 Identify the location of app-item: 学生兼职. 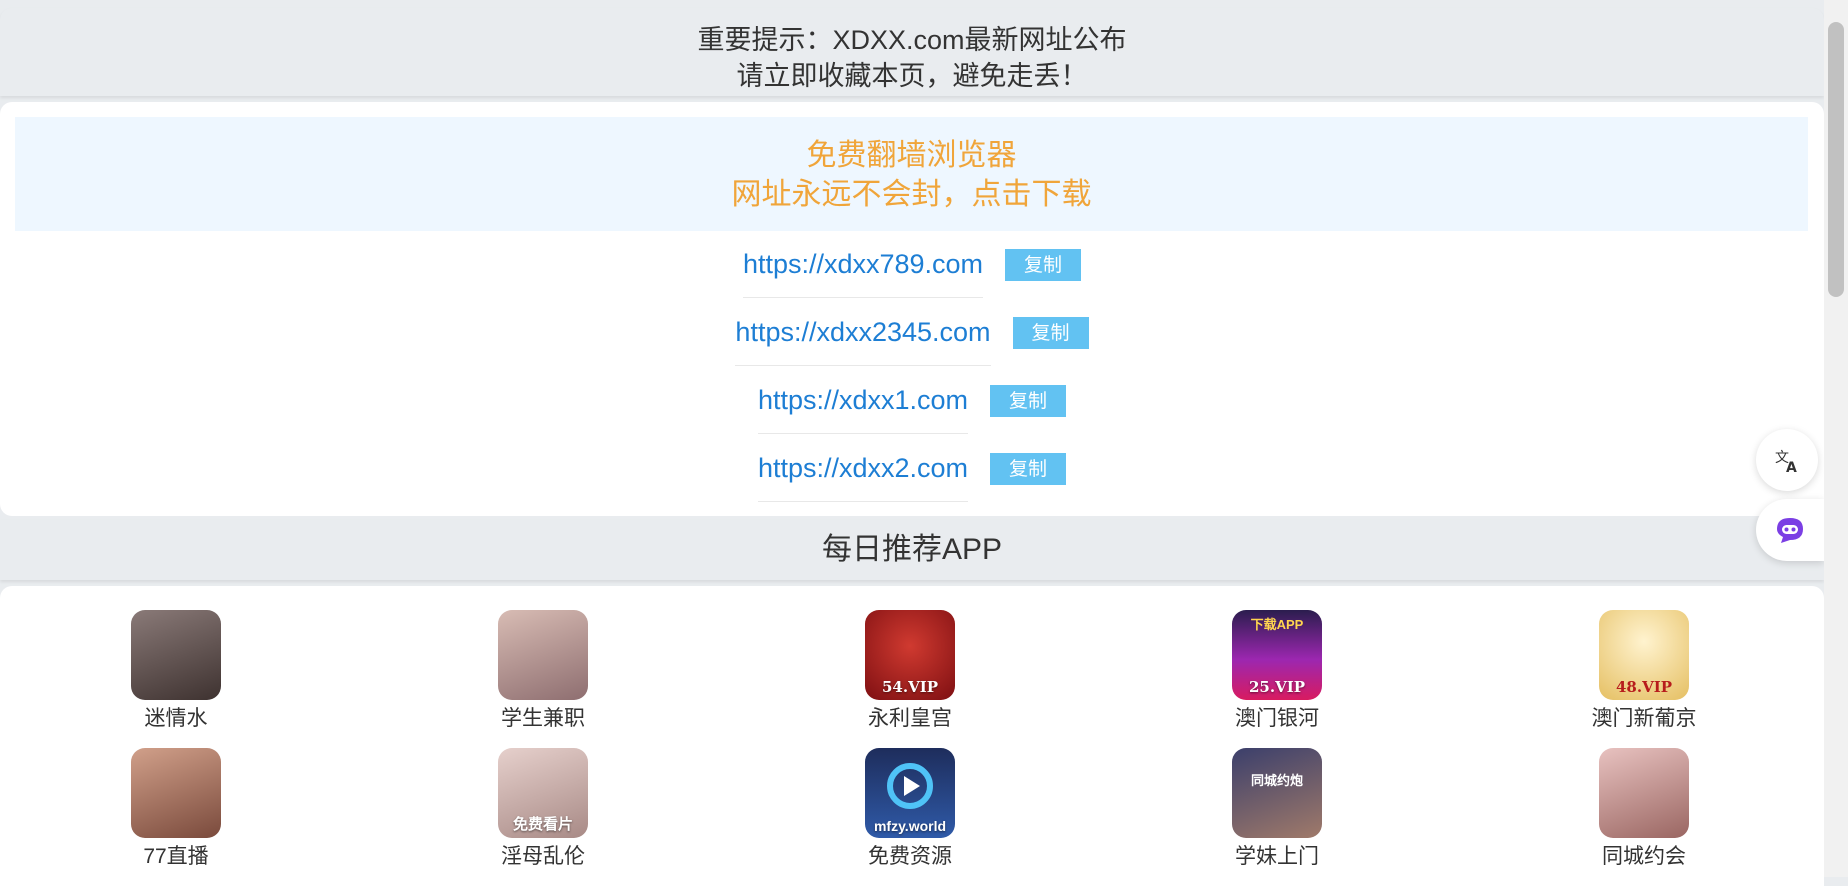
(543, 671).